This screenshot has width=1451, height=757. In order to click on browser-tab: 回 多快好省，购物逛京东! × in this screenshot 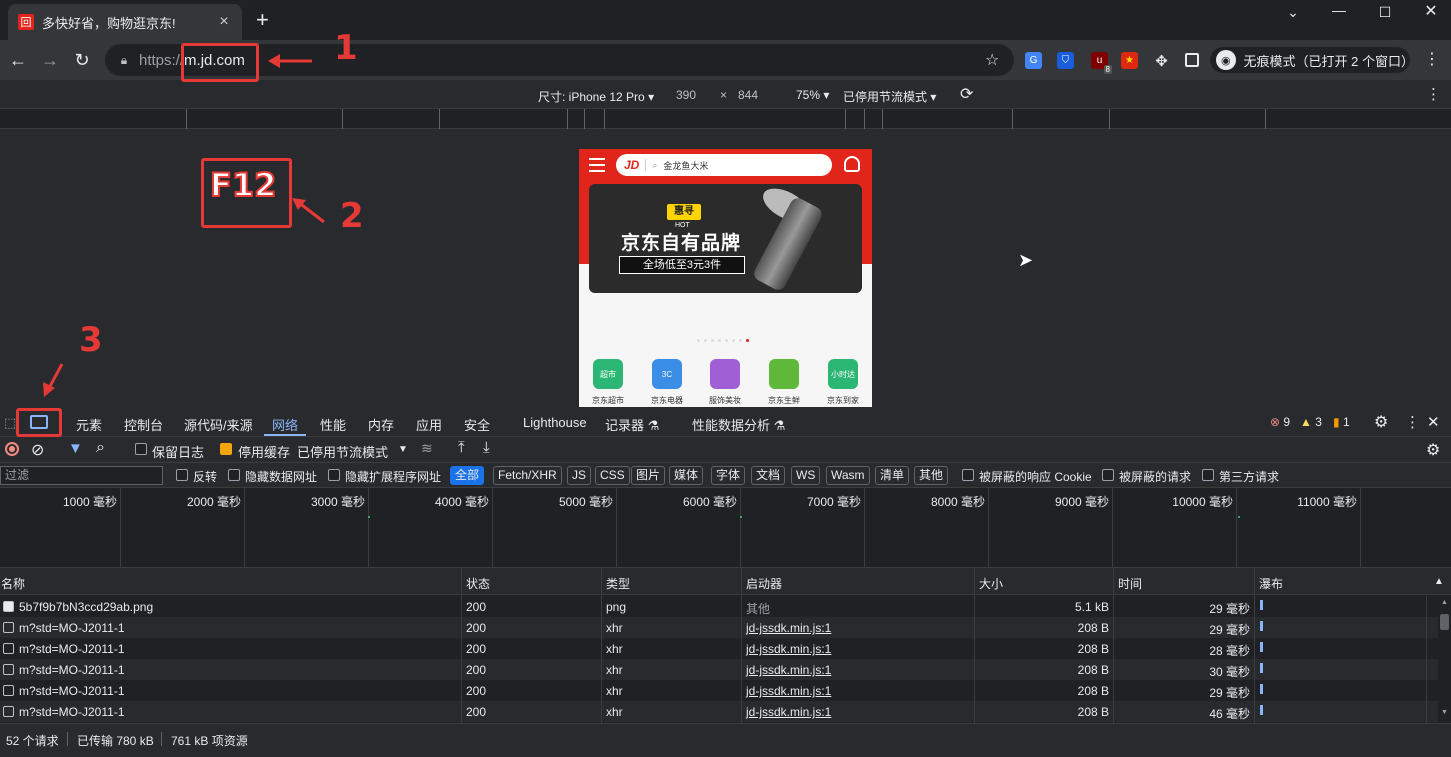, I will do `click(125, 22)`.